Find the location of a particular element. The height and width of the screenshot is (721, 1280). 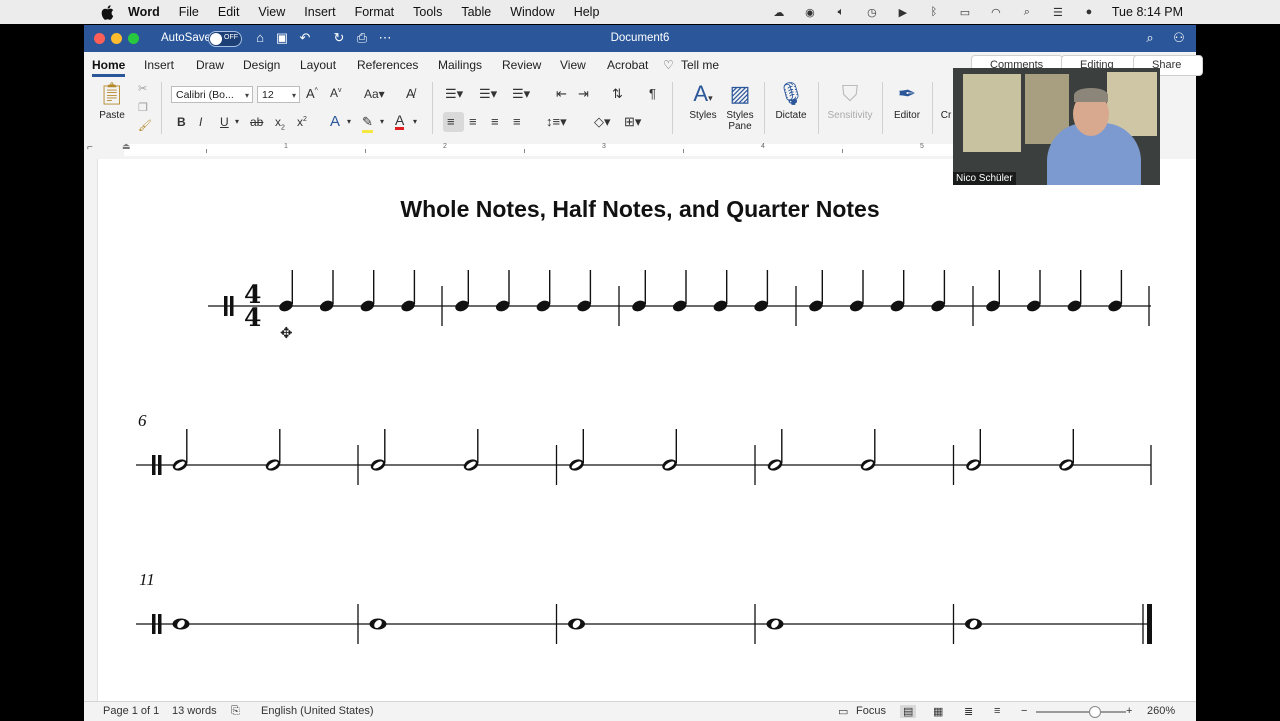

change-case-icon: Aa▾ is located at coordinates (374, 94).